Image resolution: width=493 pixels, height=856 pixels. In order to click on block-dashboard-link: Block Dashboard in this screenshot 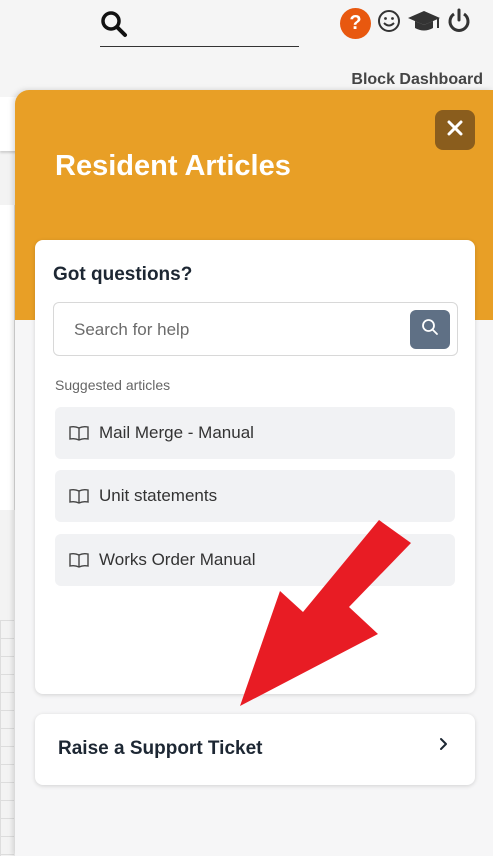, I will do `click(417, 80)`.